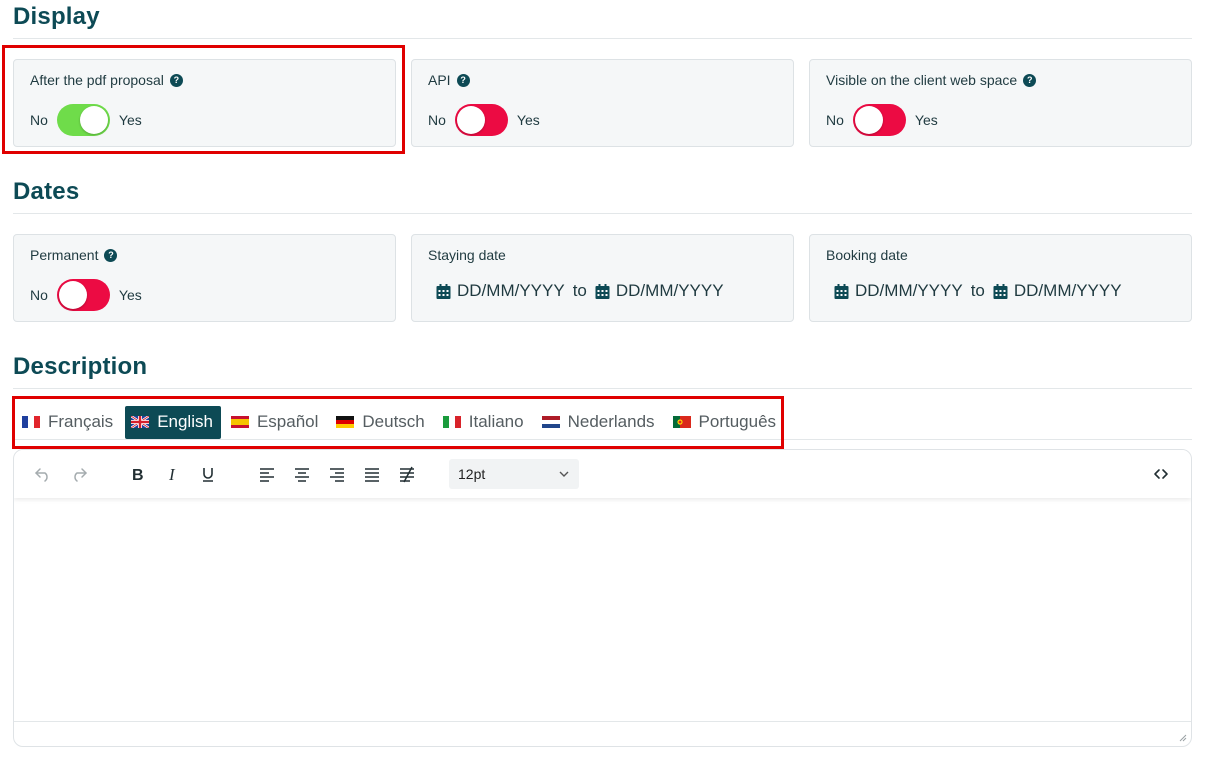  I want to click on booking-date-label: Booking date, so click(867, 255).